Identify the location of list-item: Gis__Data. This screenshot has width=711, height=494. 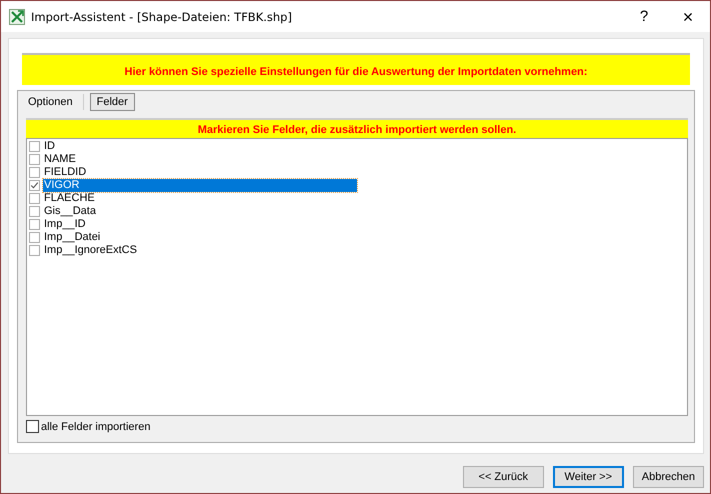
(70, 211).